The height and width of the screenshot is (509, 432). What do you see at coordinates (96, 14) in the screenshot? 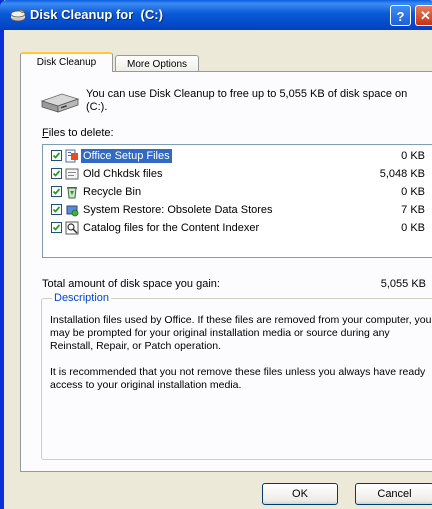
I see `window-title: Disk Cleanup for (C:)` at bounding box center [96, 14].